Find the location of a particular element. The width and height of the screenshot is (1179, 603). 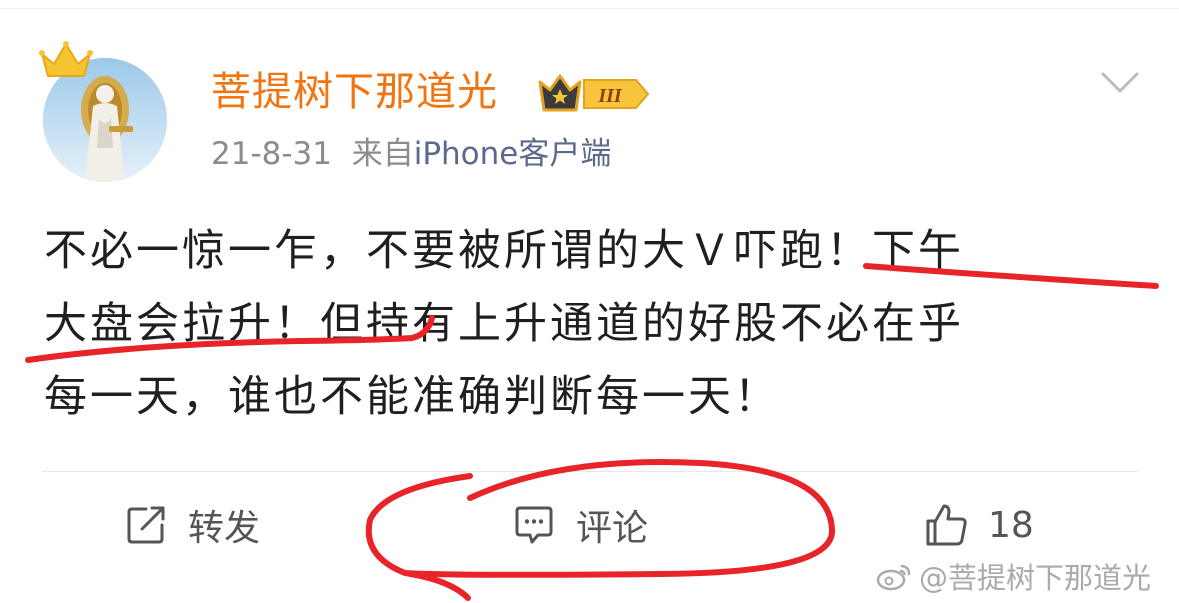

post-source: iPhone客户端 is located at coordinates (513, 154).